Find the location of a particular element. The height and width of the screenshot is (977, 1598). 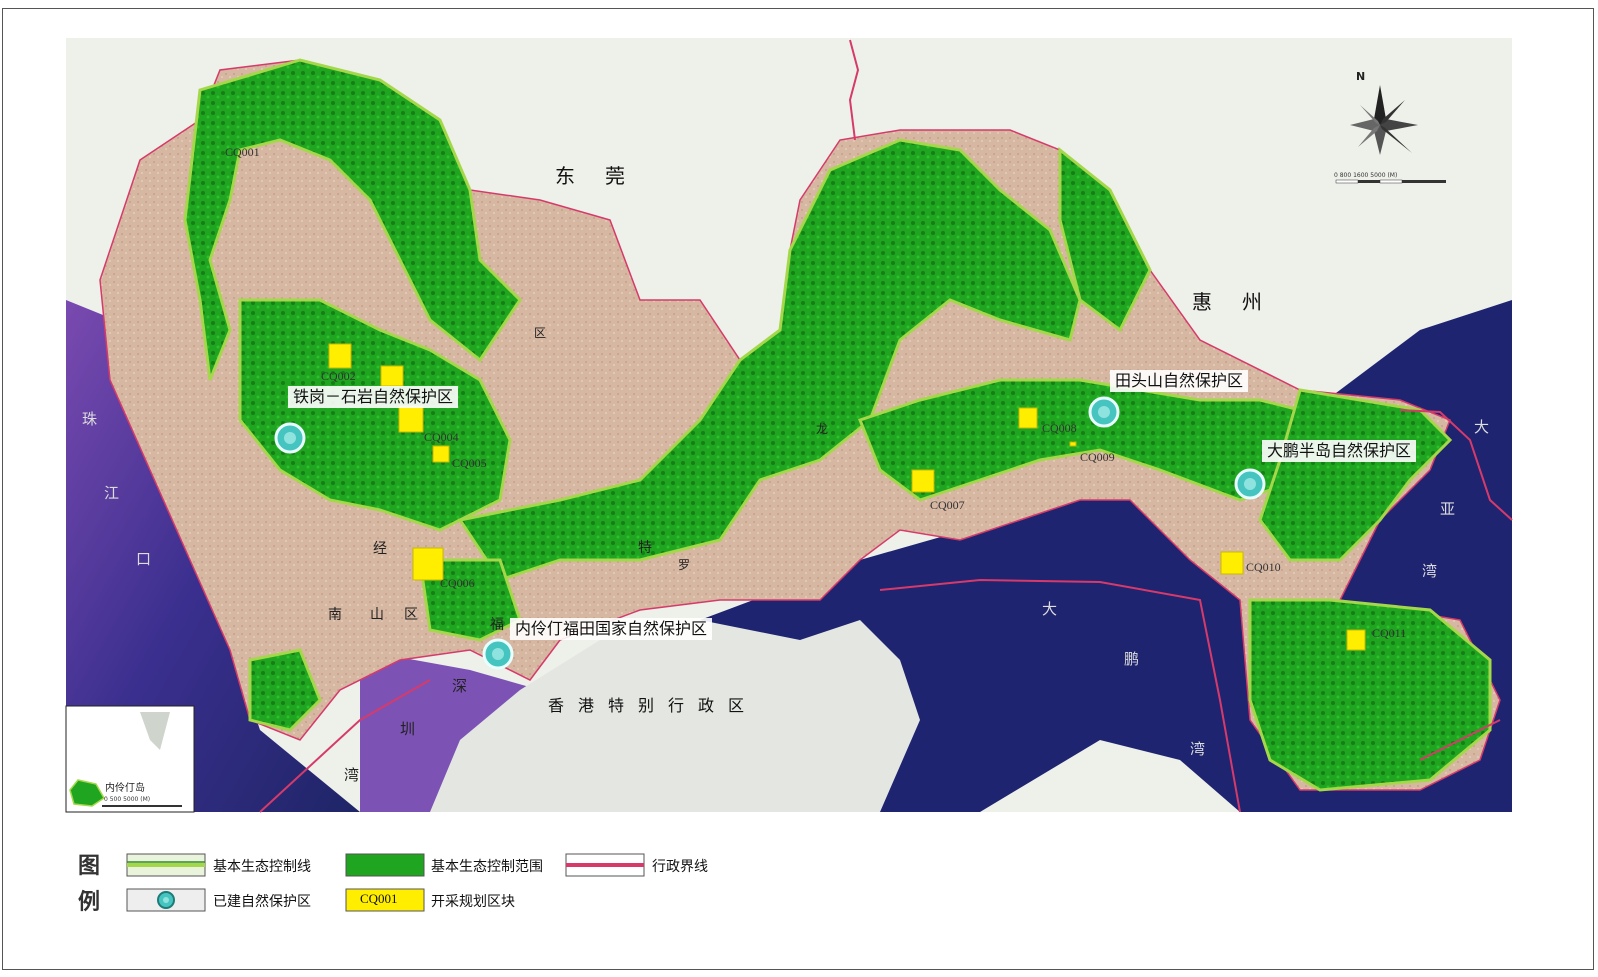

block-code-cq002: CQ002 is located at coordinates (338, 376).